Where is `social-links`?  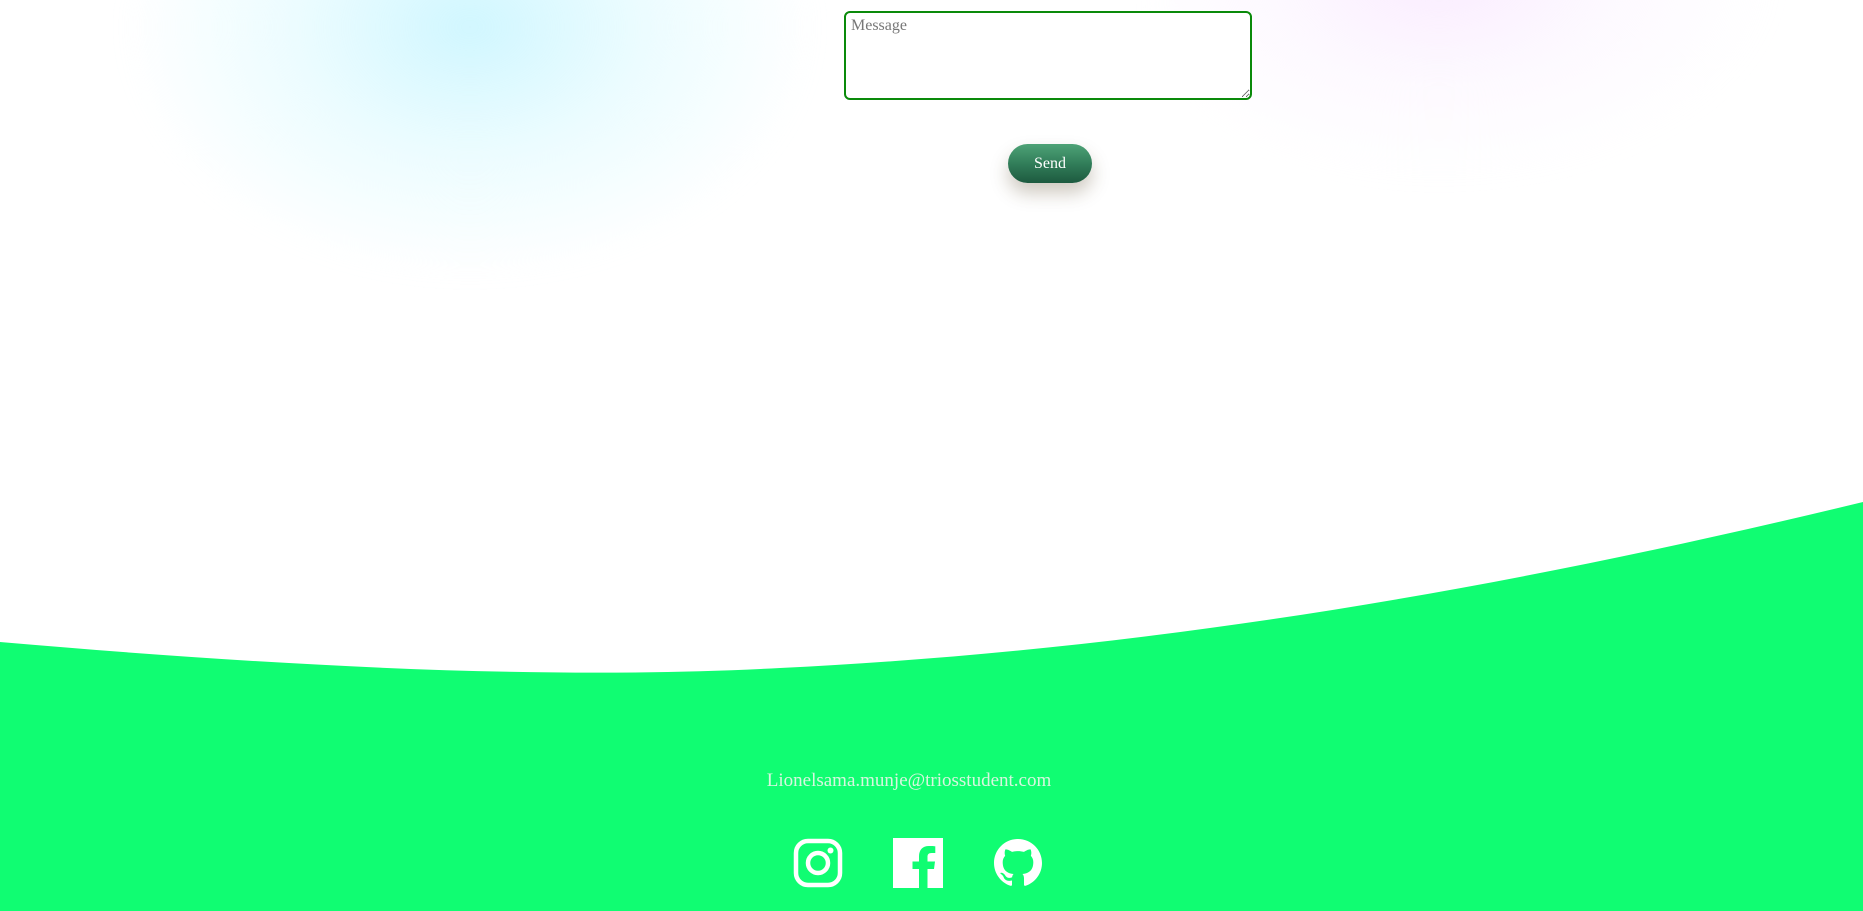 social-links is located at coordinates (918, 863).